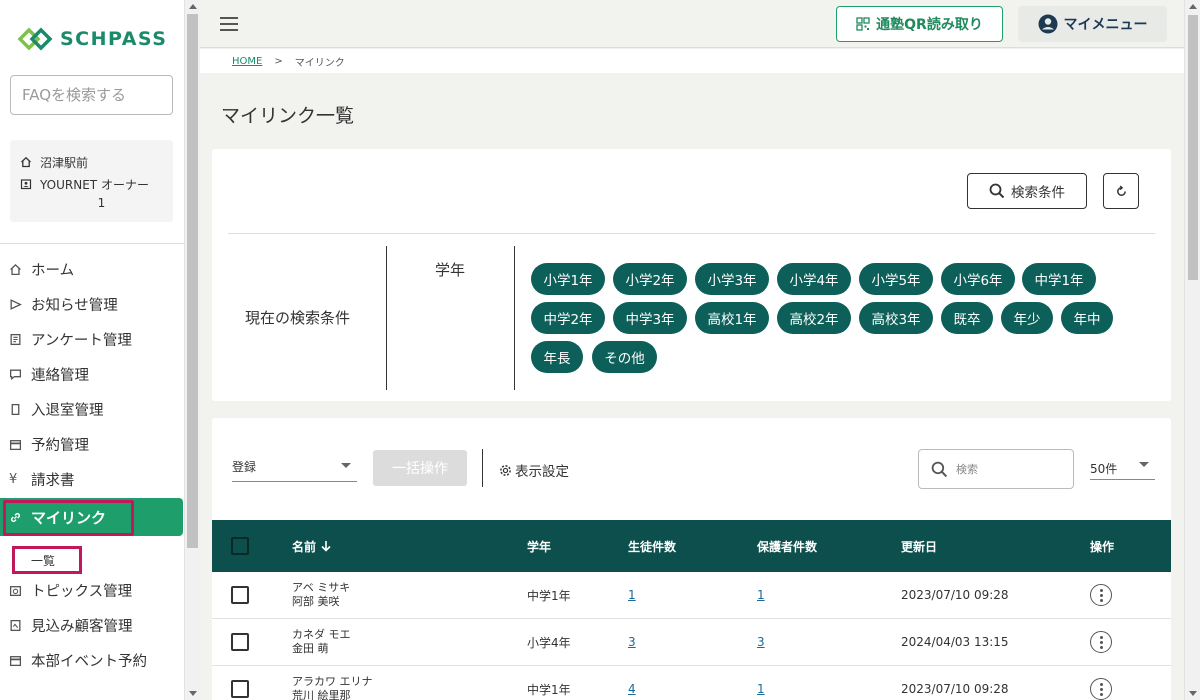  What do you see at coordinates (814, 279) in the screenshot?
I see `grade-chip: 小学4年` at bounding box center [814, 279].